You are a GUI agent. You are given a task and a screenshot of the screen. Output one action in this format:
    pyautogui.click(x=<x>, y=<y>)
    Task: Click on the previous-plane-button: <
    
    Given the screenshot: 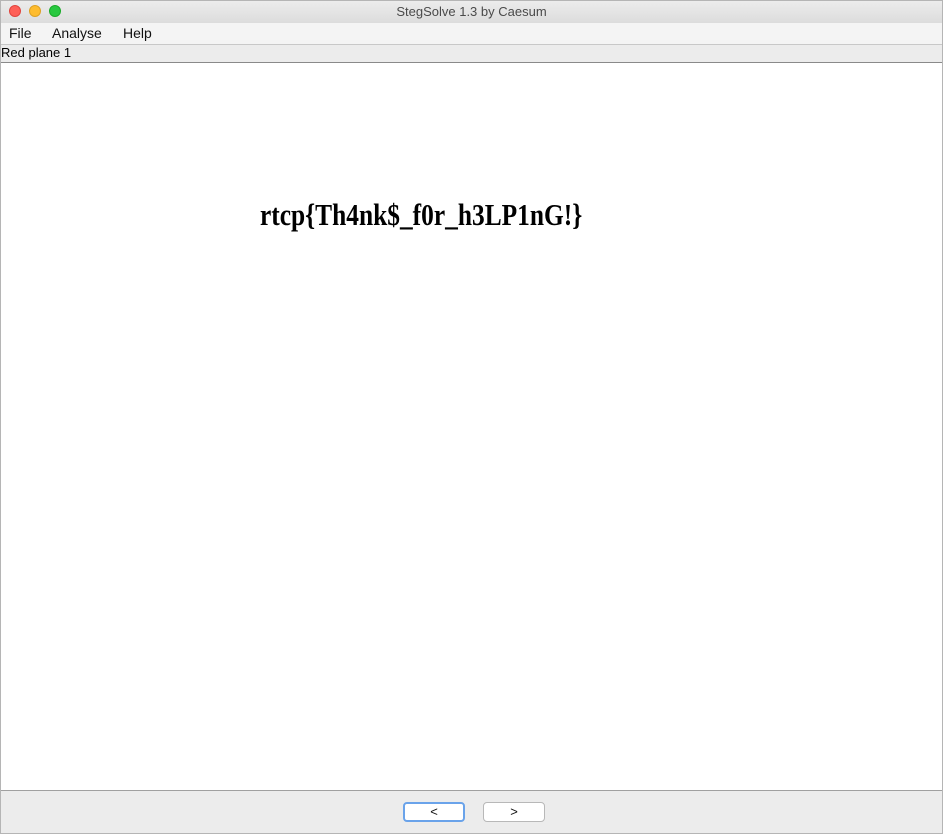 What is the action you would take?
    pyautogui.click(x=434, y=812)
    